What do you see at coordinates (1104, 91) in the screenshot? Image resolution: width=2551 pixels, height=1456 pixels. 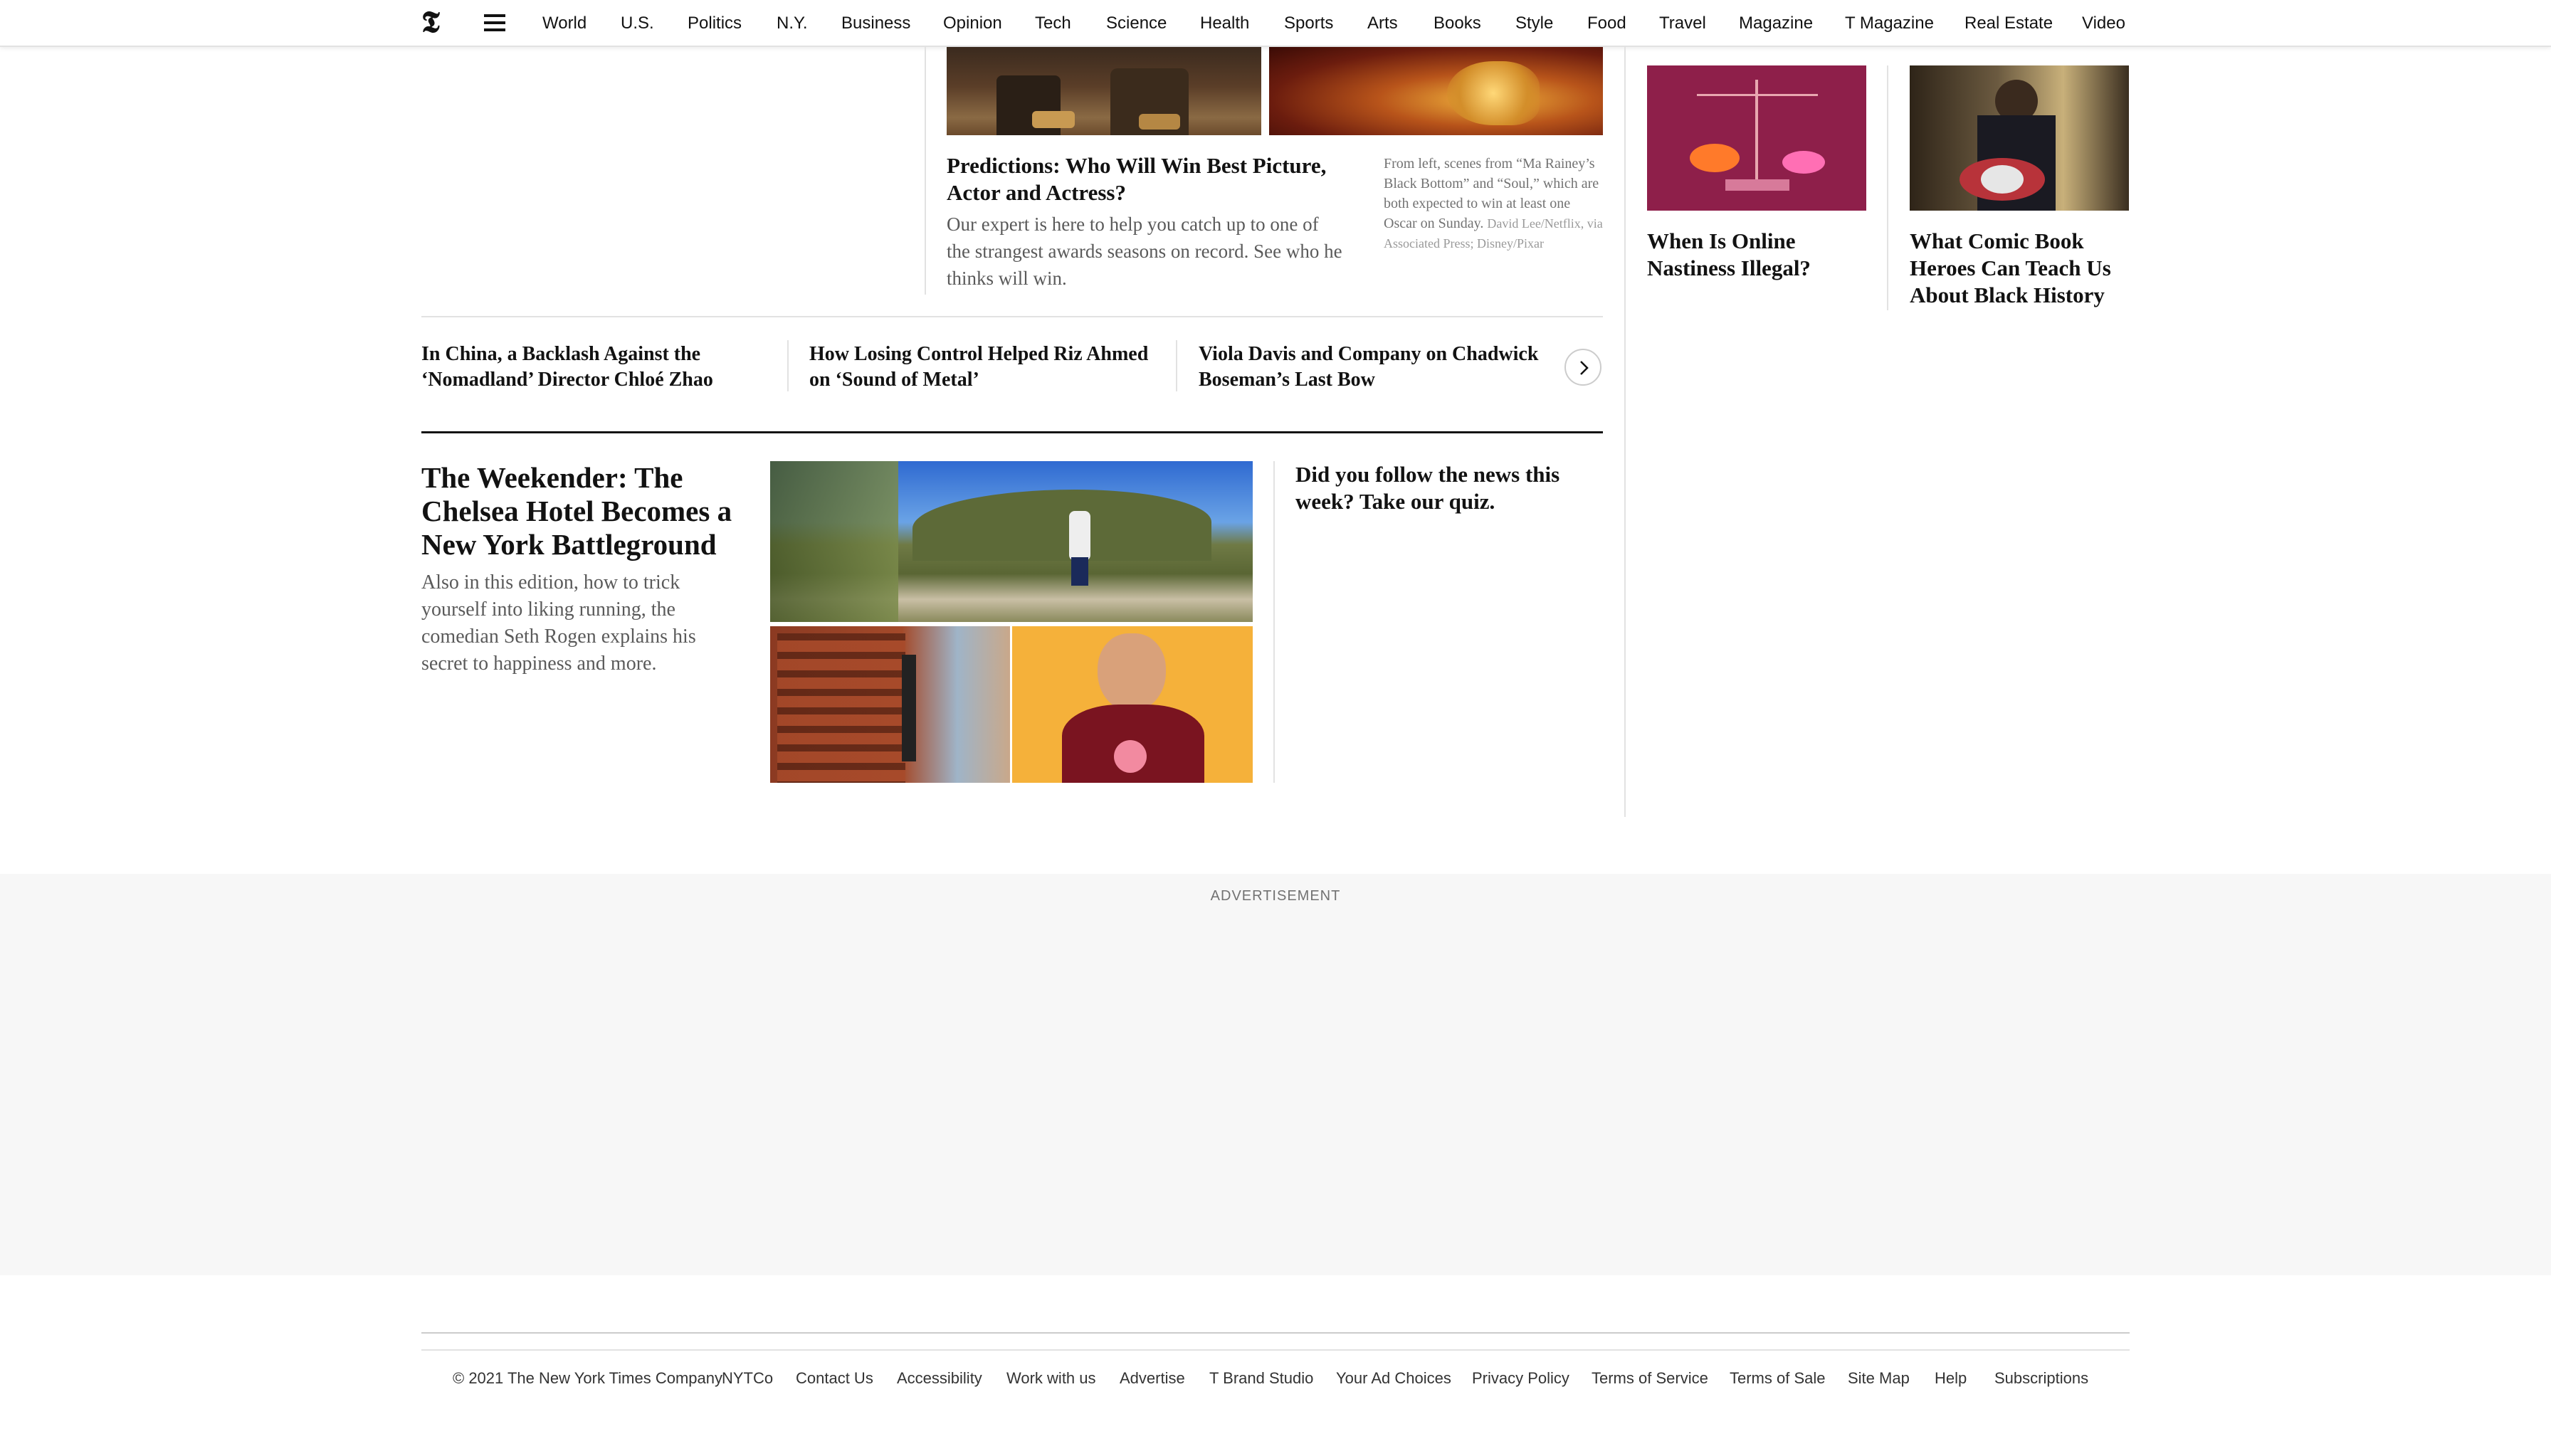 I see `ma-rainey-image` at bounding box center [1104, 91].